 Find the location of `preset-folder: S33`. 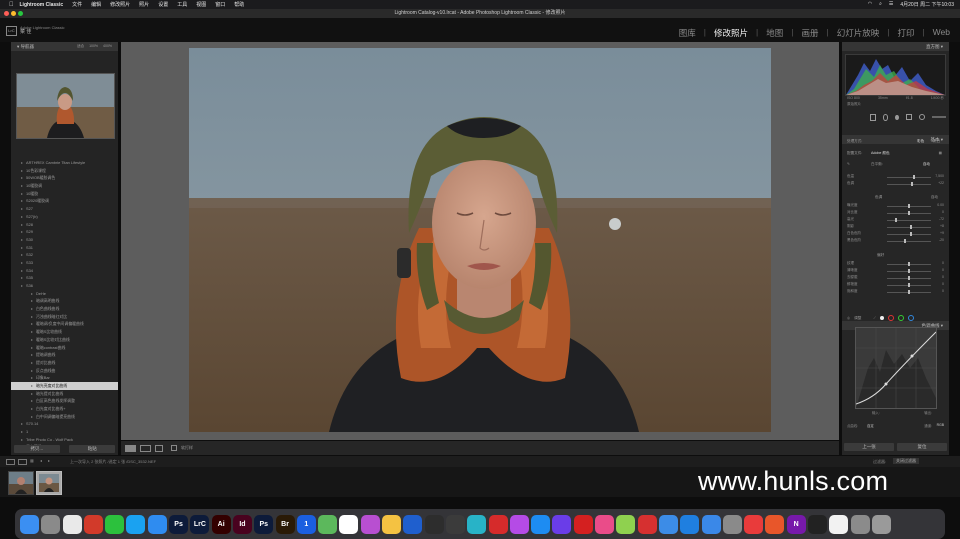

preset-folder: S33 is located at coordinates (64, 263).